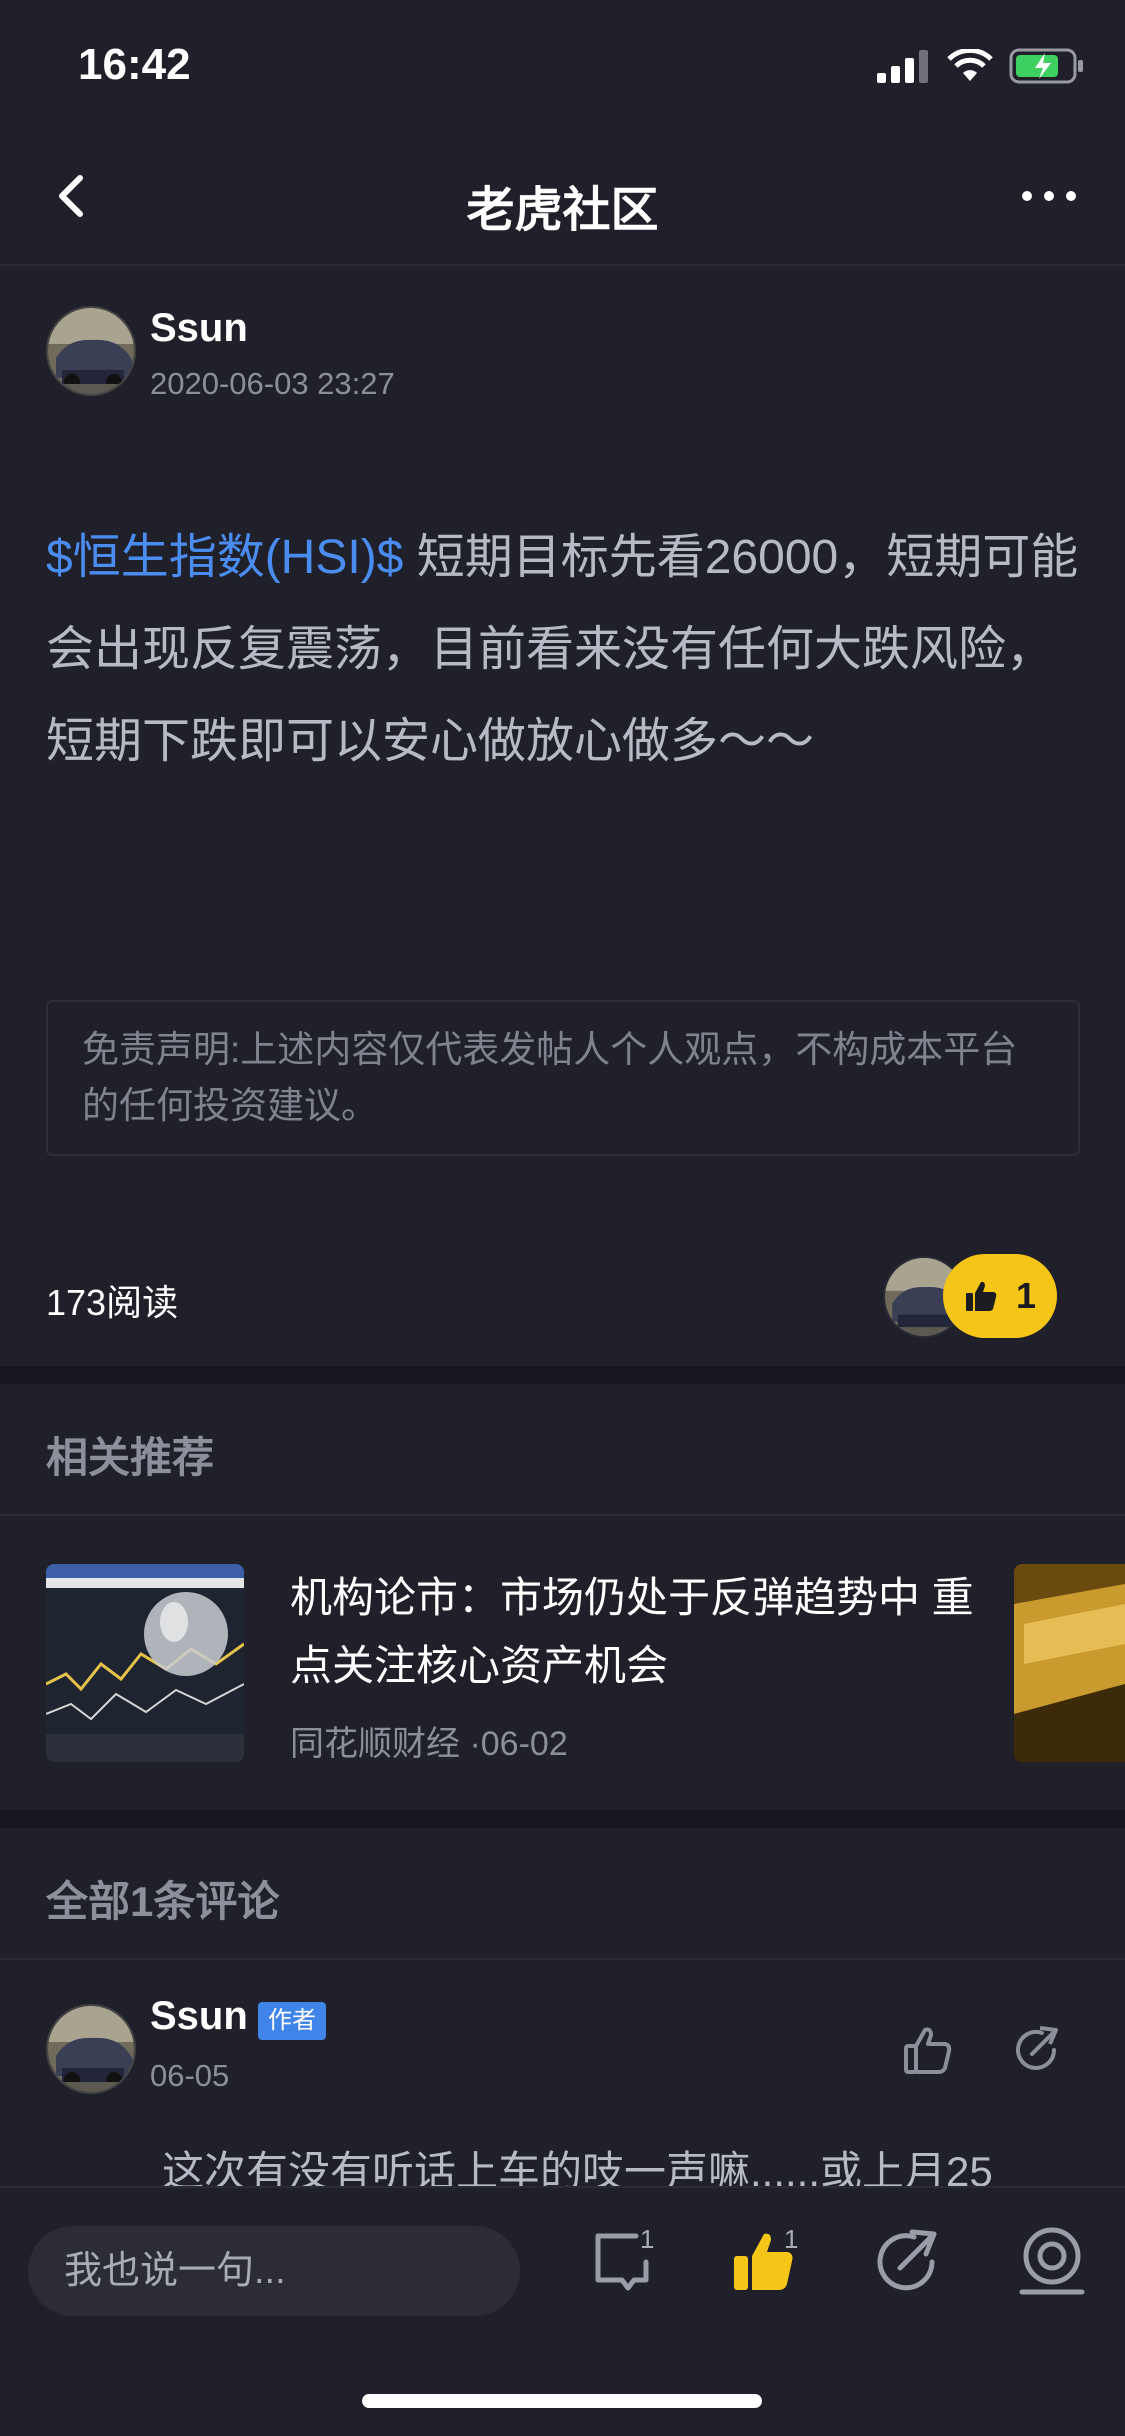 The width and height of the screenshot is (1125, 2436). What do you see at coordinates (292, 2021) in the screenshot?
I see `author-badge: 作者` at bounding box center [292, 2021].